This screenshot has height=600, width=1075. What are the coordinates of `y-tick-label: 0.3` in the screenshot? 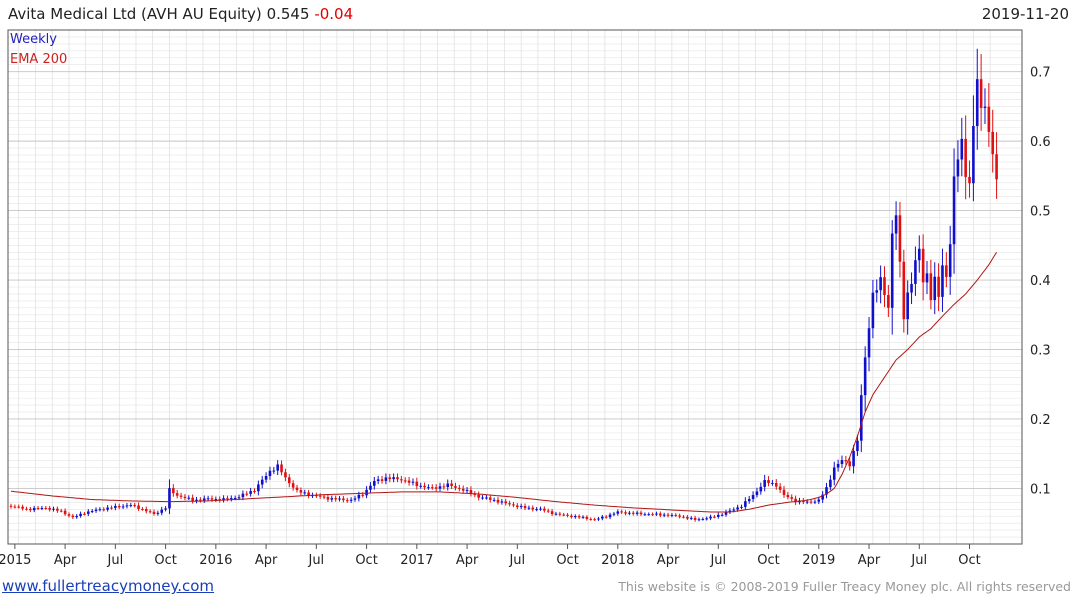 It's located at (1040, 351).